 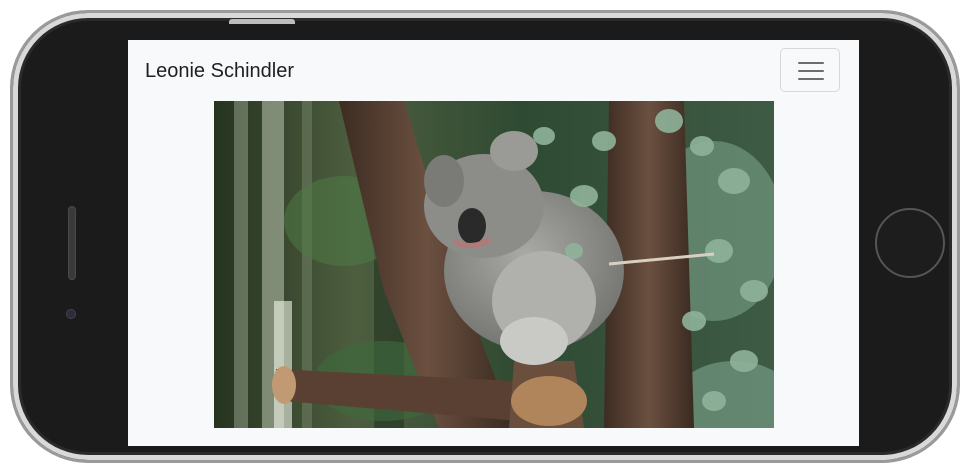 I want to click on front-camera, so click(x=71, y=314).